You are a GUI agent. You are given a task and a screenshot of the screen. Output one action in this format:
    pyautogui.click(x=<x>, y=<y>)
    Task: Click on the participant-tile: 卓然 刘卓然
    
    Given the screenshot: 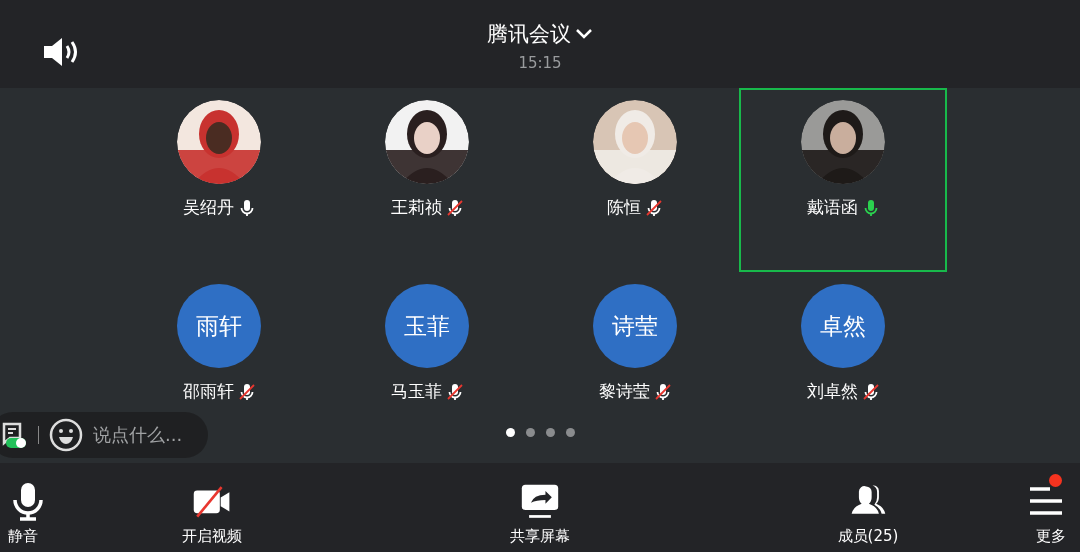 What is the action you would take?
    pyautogui.click(x=843, y=347)
    